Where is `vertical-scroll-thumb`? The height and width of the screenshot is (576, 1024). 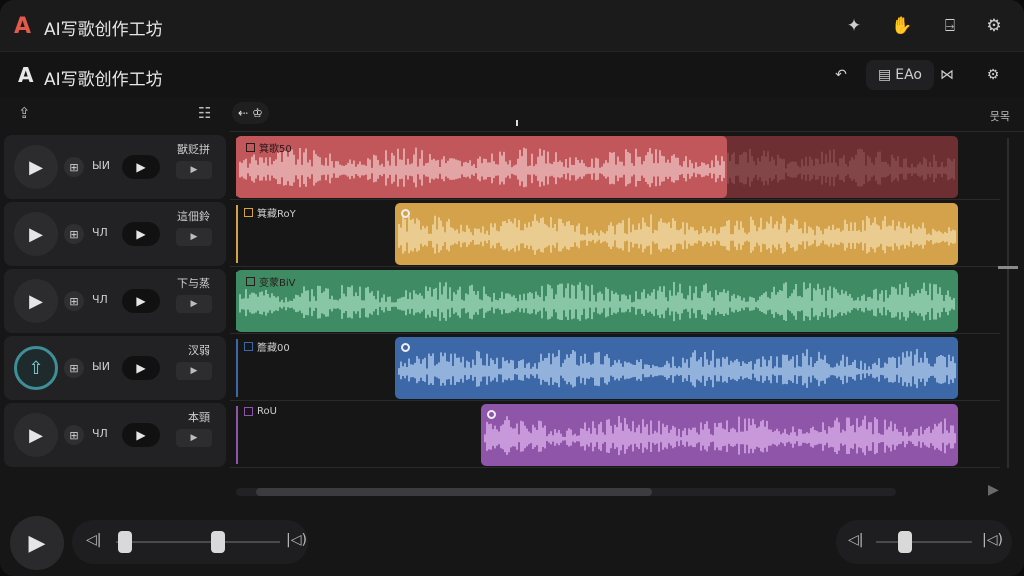 vertical-scroll-thumb is located at coordinates (1008, 267).